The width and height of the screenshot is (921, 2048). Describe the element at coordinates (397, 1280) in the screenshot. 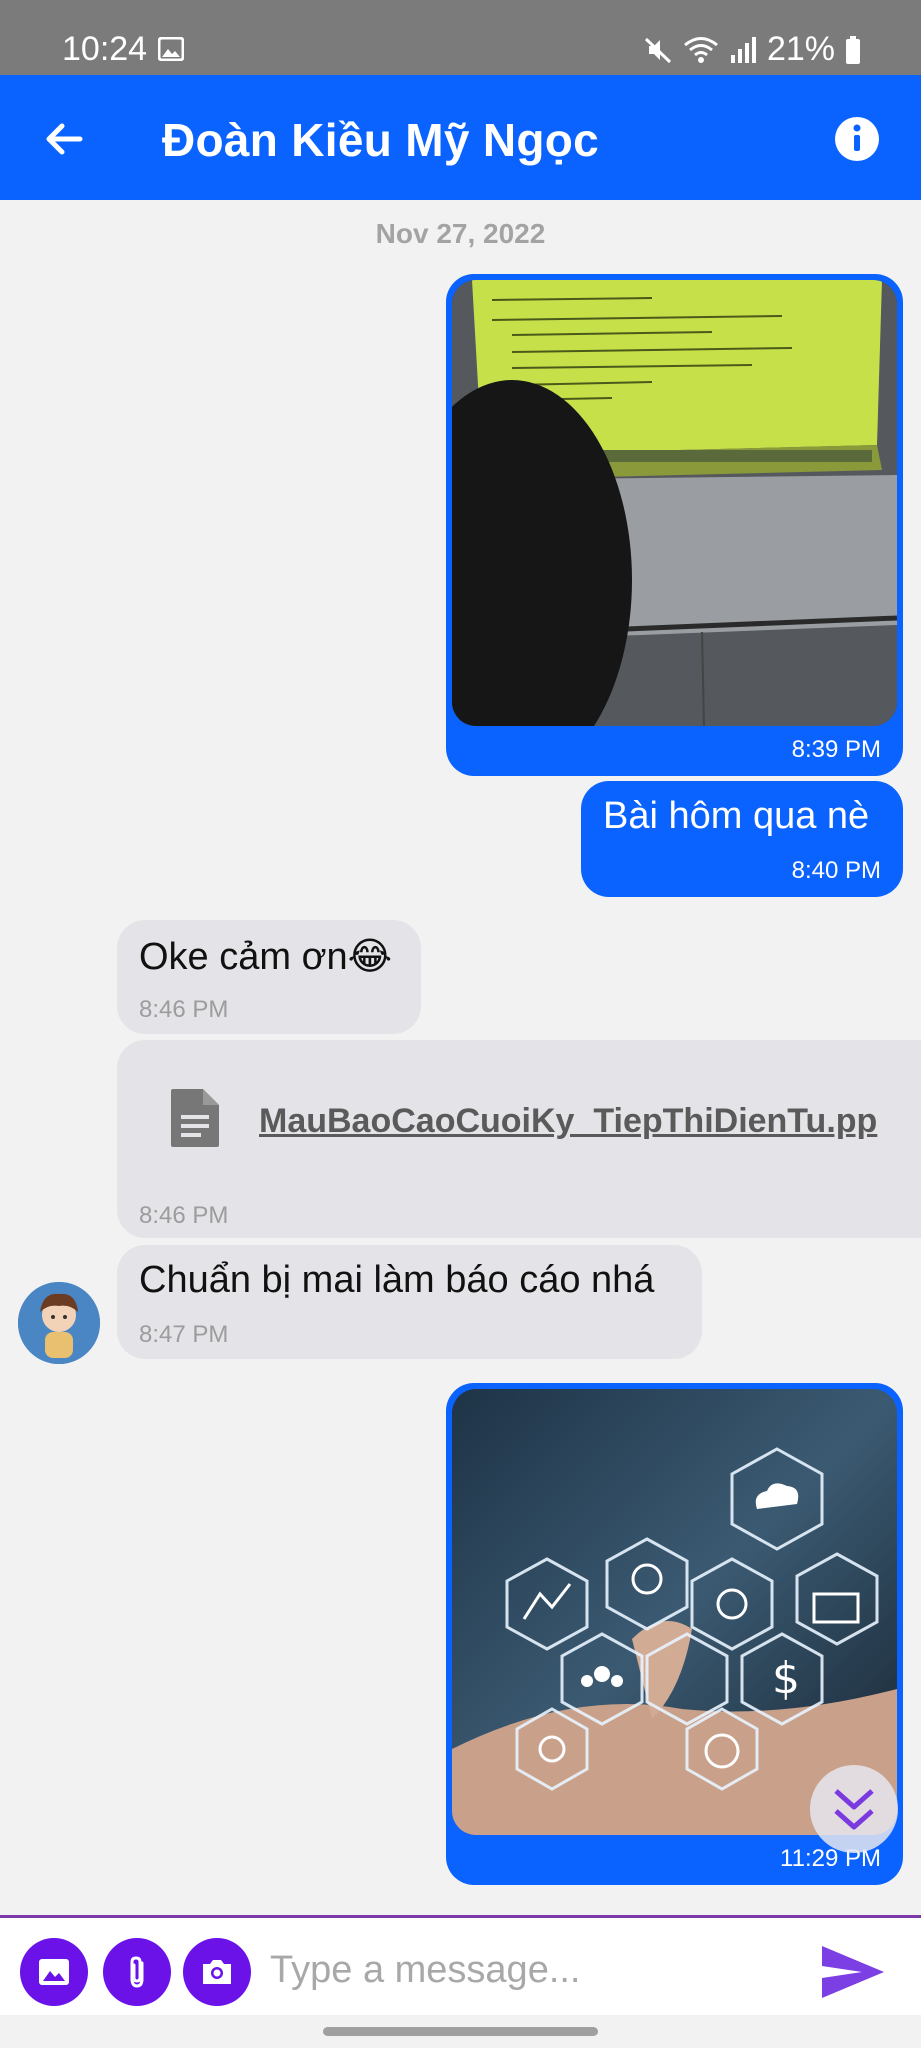

I see `message-text: Chuẩn bị mai làm báo cáo nhá` at that location.